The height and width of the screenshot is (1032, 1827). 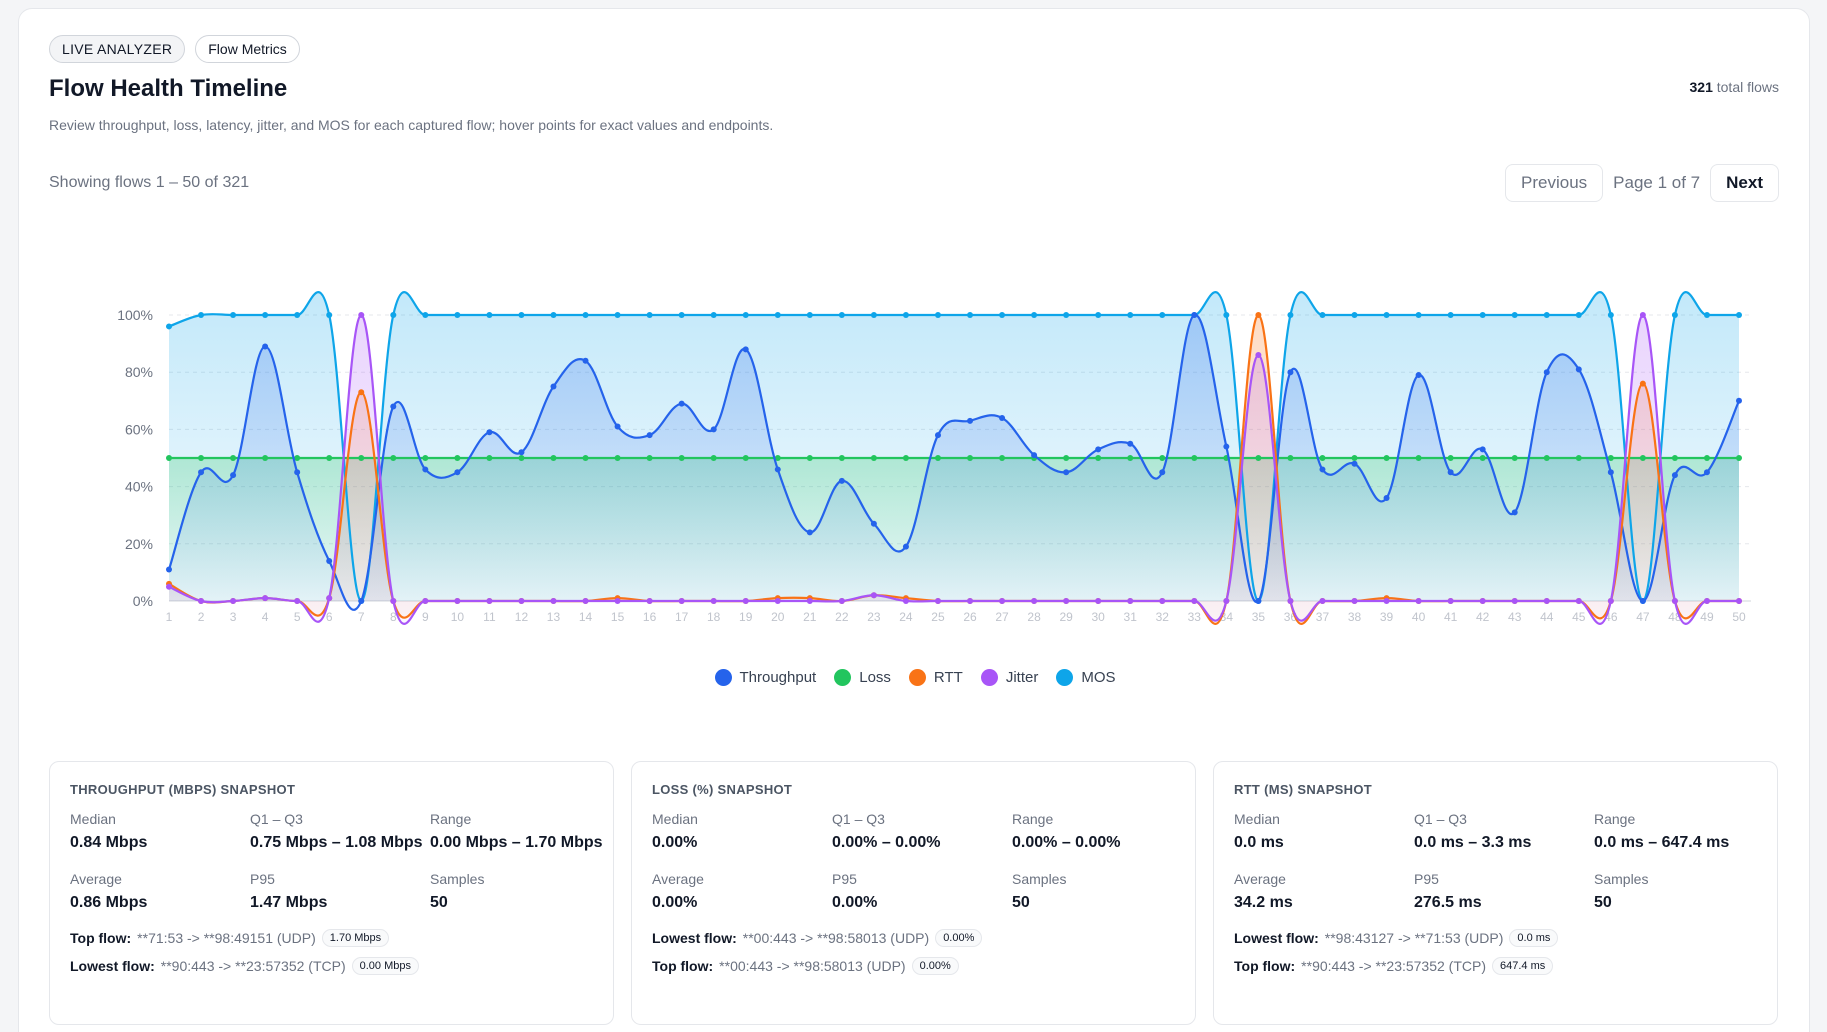 I want to click on legend-item-rtt: RTT, so click(x=935, y=677).